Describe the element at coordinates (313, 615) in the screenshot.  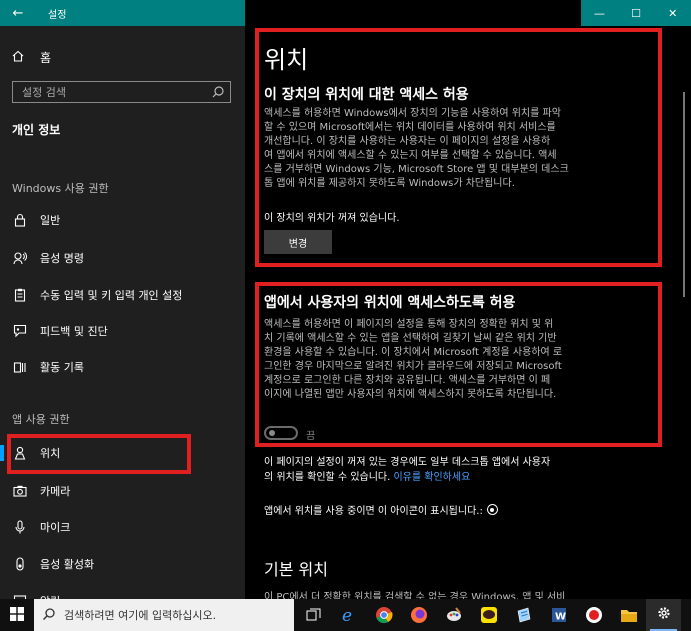
I see `task-view-icon` at that location.